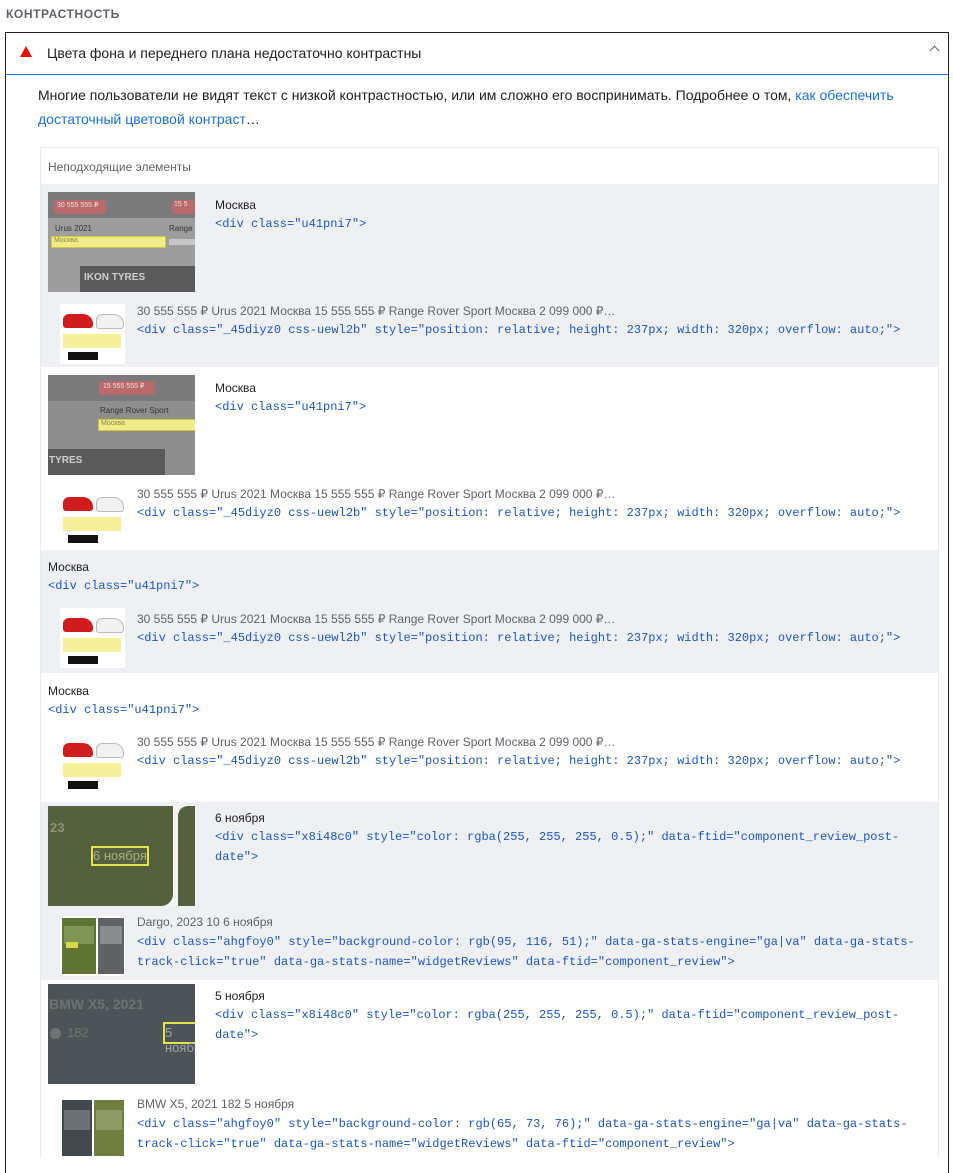 The image size is (953, 1173). What do you see at coordinates (181, 228) in the screenshot?
I see `thumb-model: Range` at bounding box center [181, 228].